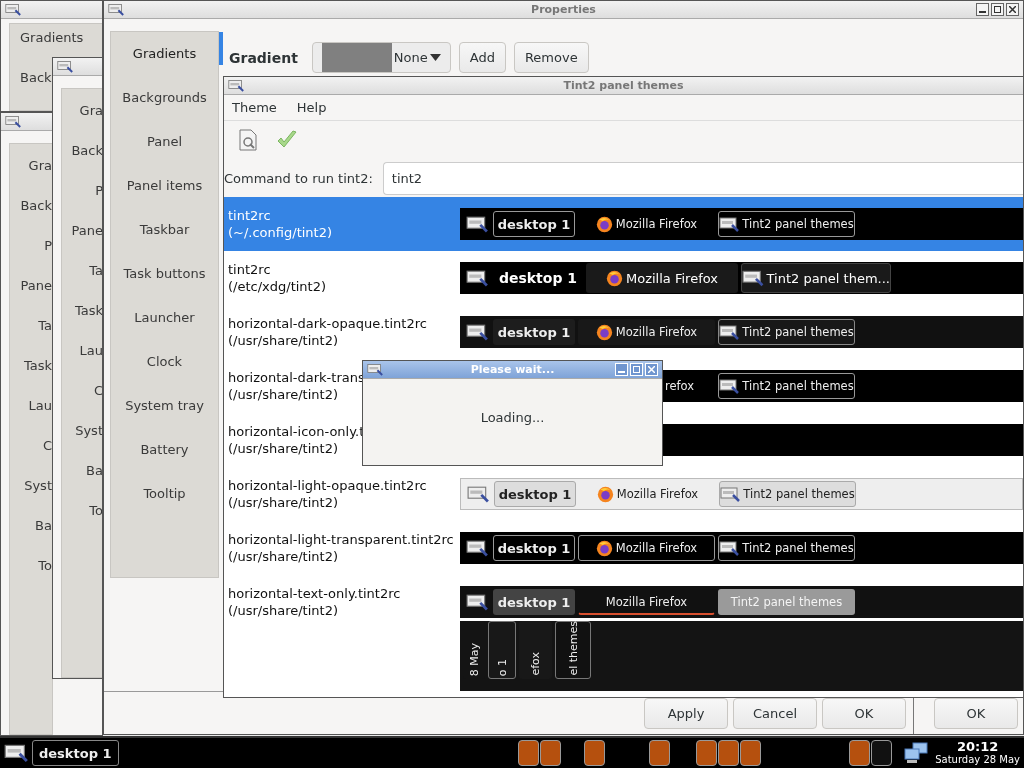 This screenshot has height=768, width=1024. I want to click on toolbar-button: Remove, so click(551, 57).